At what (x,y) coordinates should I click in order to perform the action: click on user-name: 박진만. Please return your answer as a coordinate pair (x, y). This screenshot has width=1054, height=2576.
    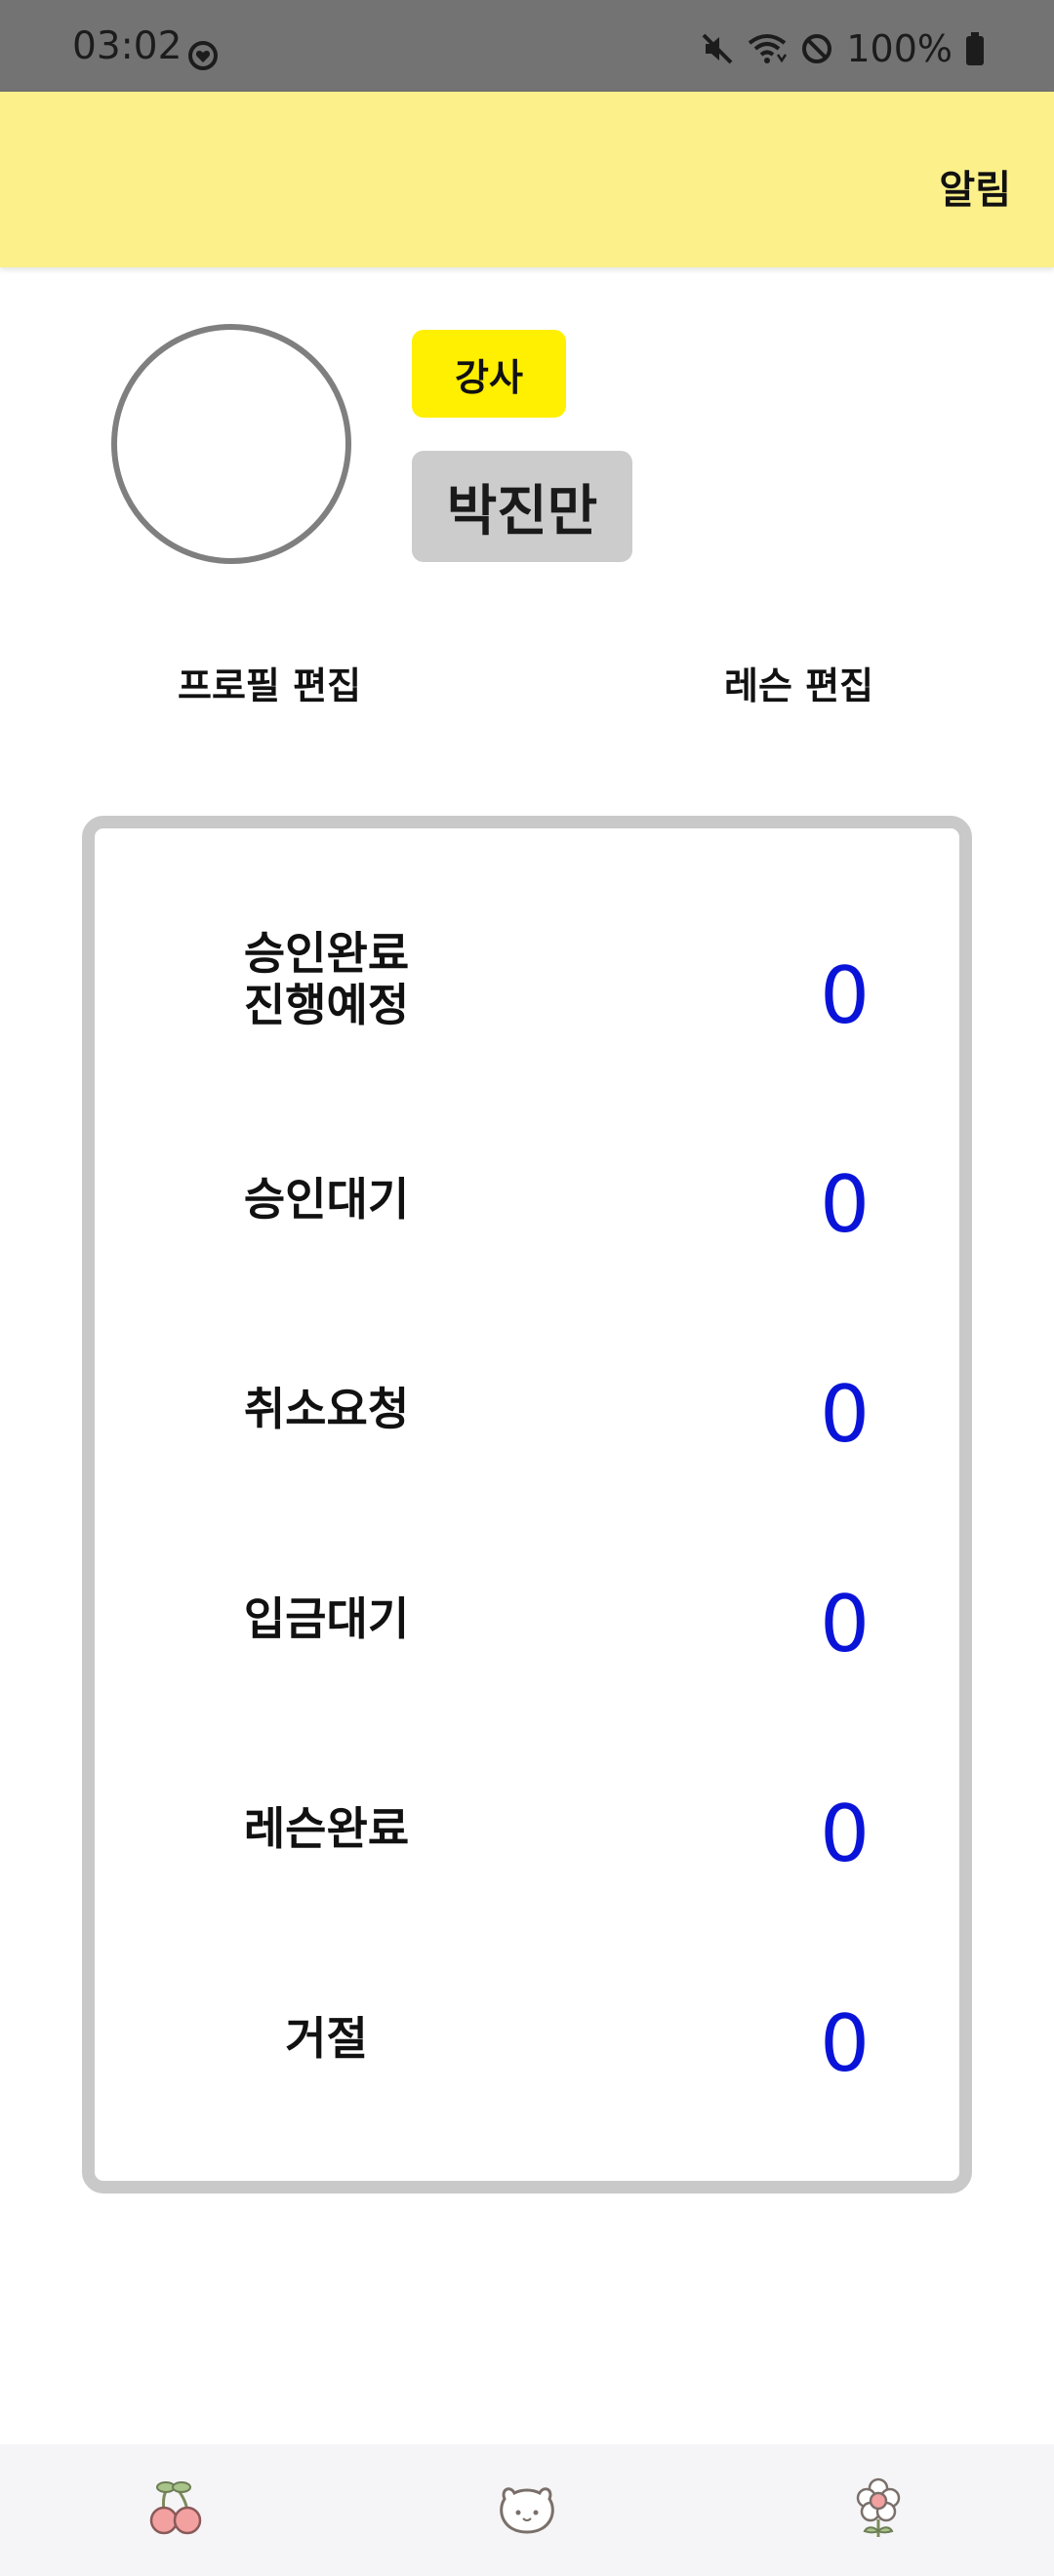
    Looking at the image, I should click on (522, 506).